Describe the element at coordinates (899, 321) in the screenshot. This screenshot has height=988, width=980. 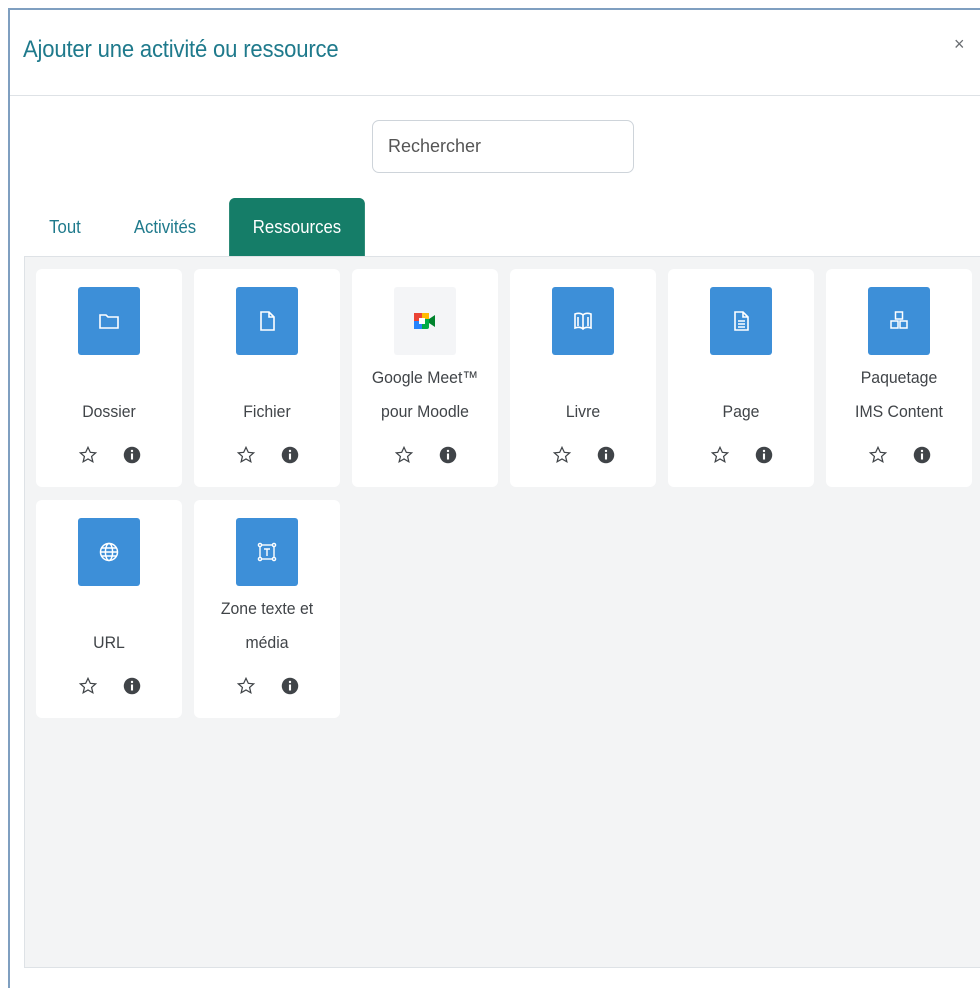
I see `ims-package-icon` at that location.